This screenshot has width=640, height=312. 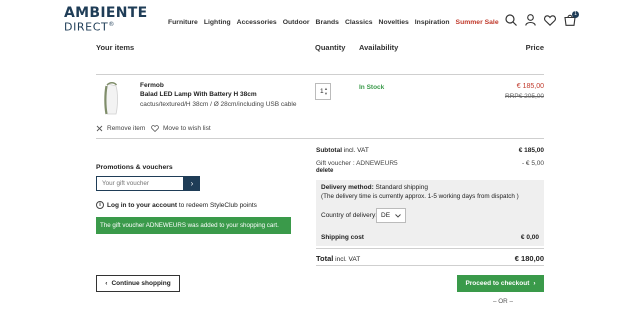 What do you see at coordinates (386, 215) in the screenshot?
I see `country-value: DE` at bounding box center [386, 215].